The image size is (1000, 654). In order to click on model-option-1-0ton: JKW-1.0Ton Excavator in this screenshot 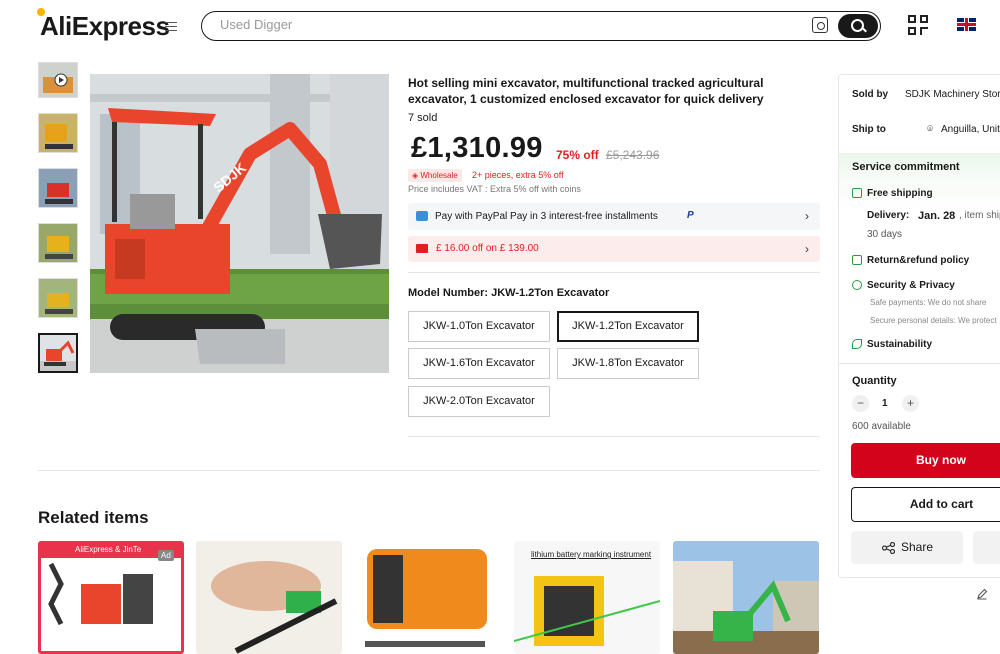, I will do `click(479, 326)`.